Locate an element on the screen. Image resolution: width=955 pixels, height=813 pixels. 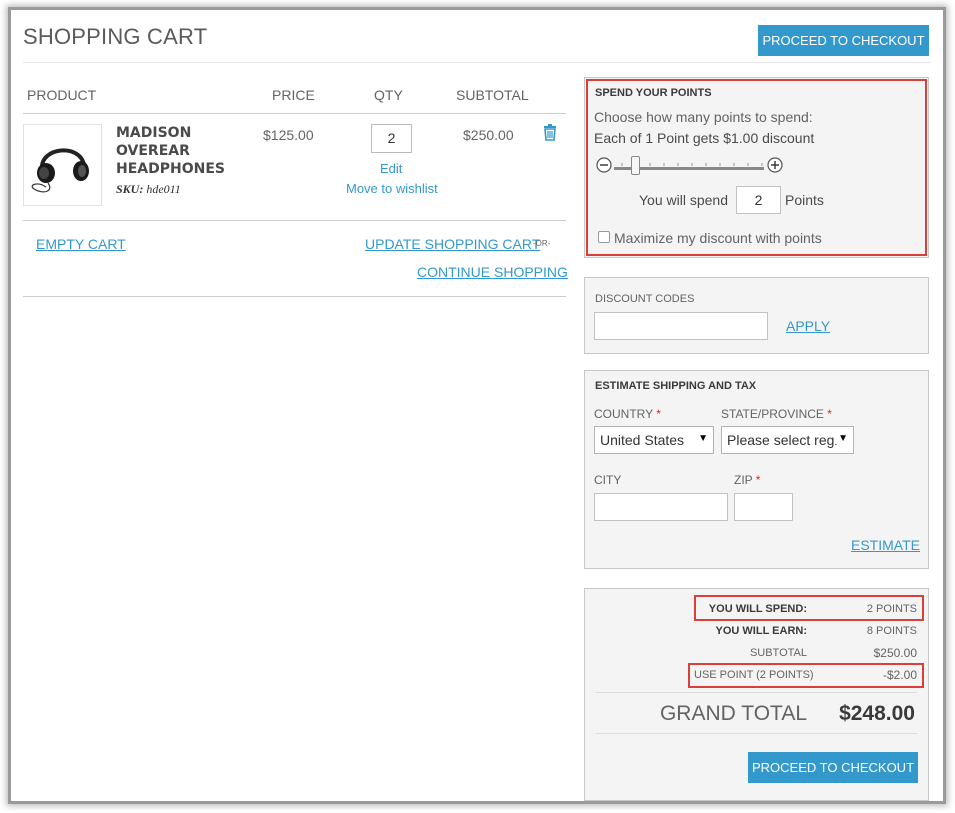
grand-total-value: $248.00 is located at coordinates (877, 713).